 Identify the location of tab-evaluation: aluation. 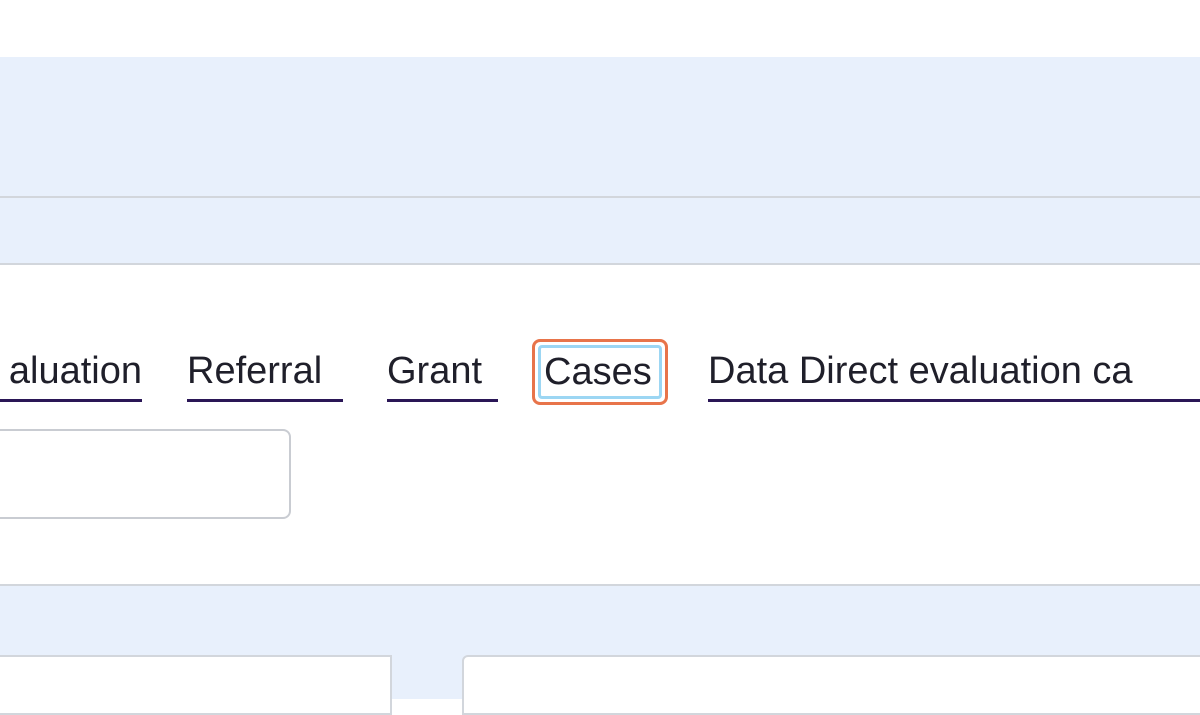
(71, 375).